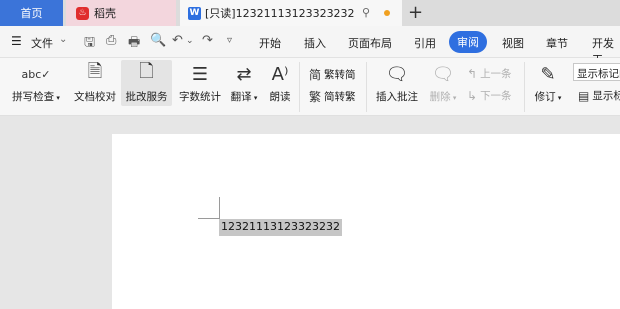 Image resolution: width=620 pixels, height=309 pixels. What do you see at coordinates (468, 42) in the screenshot?
I see `tab-review: 审阅` at bounding box center [468, 42].